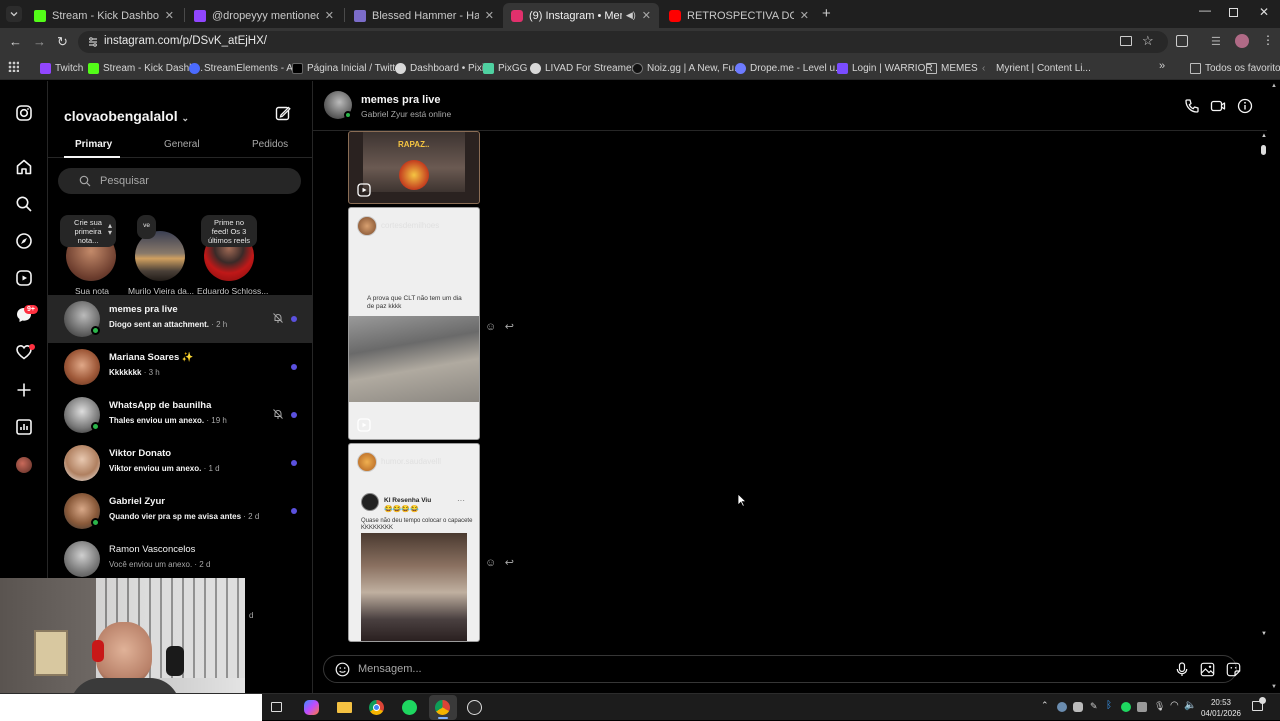 The width and height of the screenshot is (1280, 721). Describe the element at coordinates (1268, 40) in the screenshot. I see `menu-icon: ⋮` at that location.